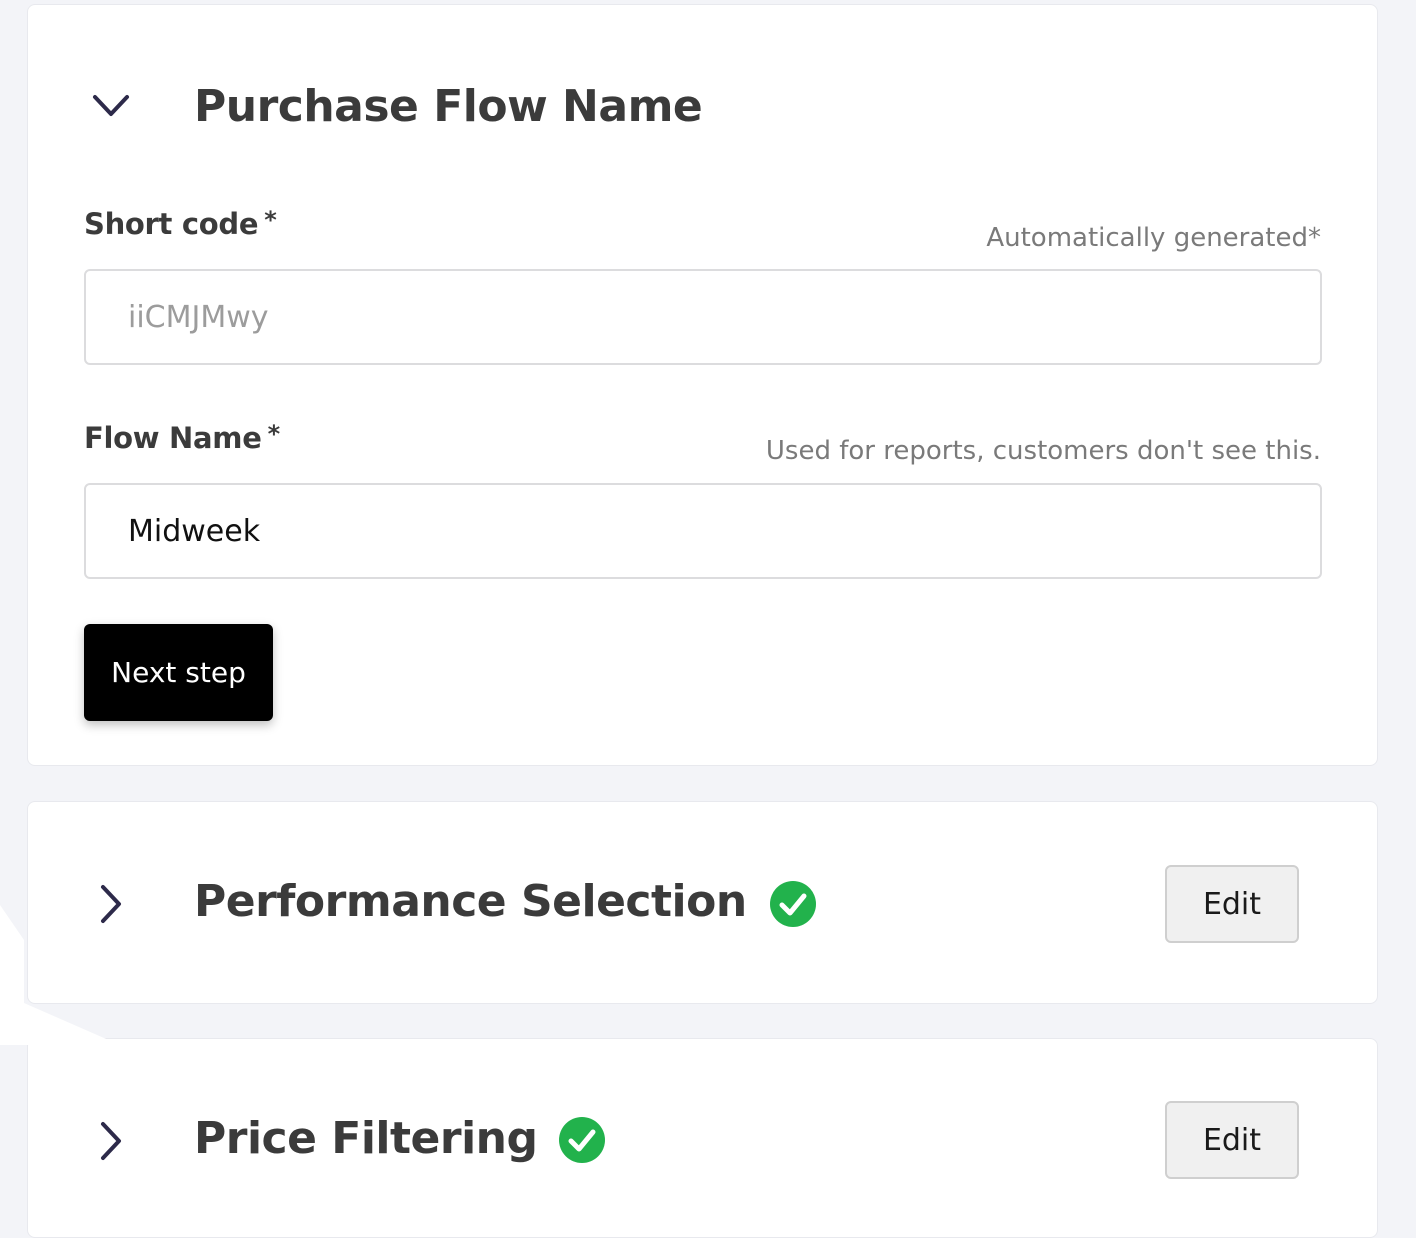 The width and height of the screenshot is (1416, 1238). I want to click on section-title-price-filtering: Price Filtering, so click(366, 1138).